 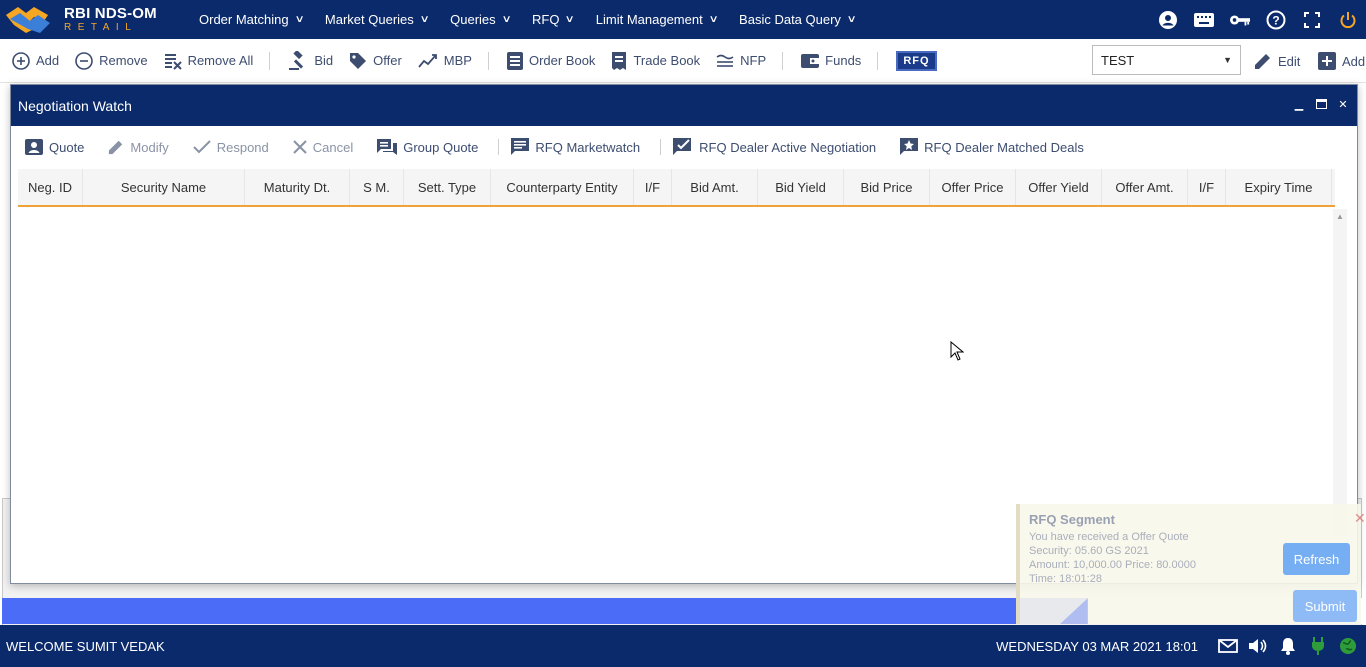 What do you see at coordinates (1354, 61) in the screenshot?
I see `add-right-label: Add` at bounding box center [1354, 61].